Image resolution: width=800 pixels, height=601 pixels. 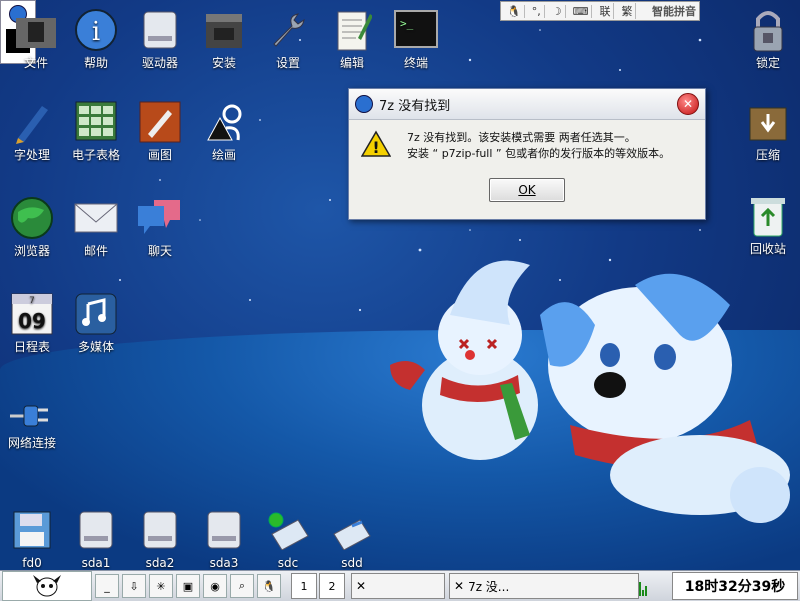 I want to click on window-menu-icon, so click(x=364, y=104).